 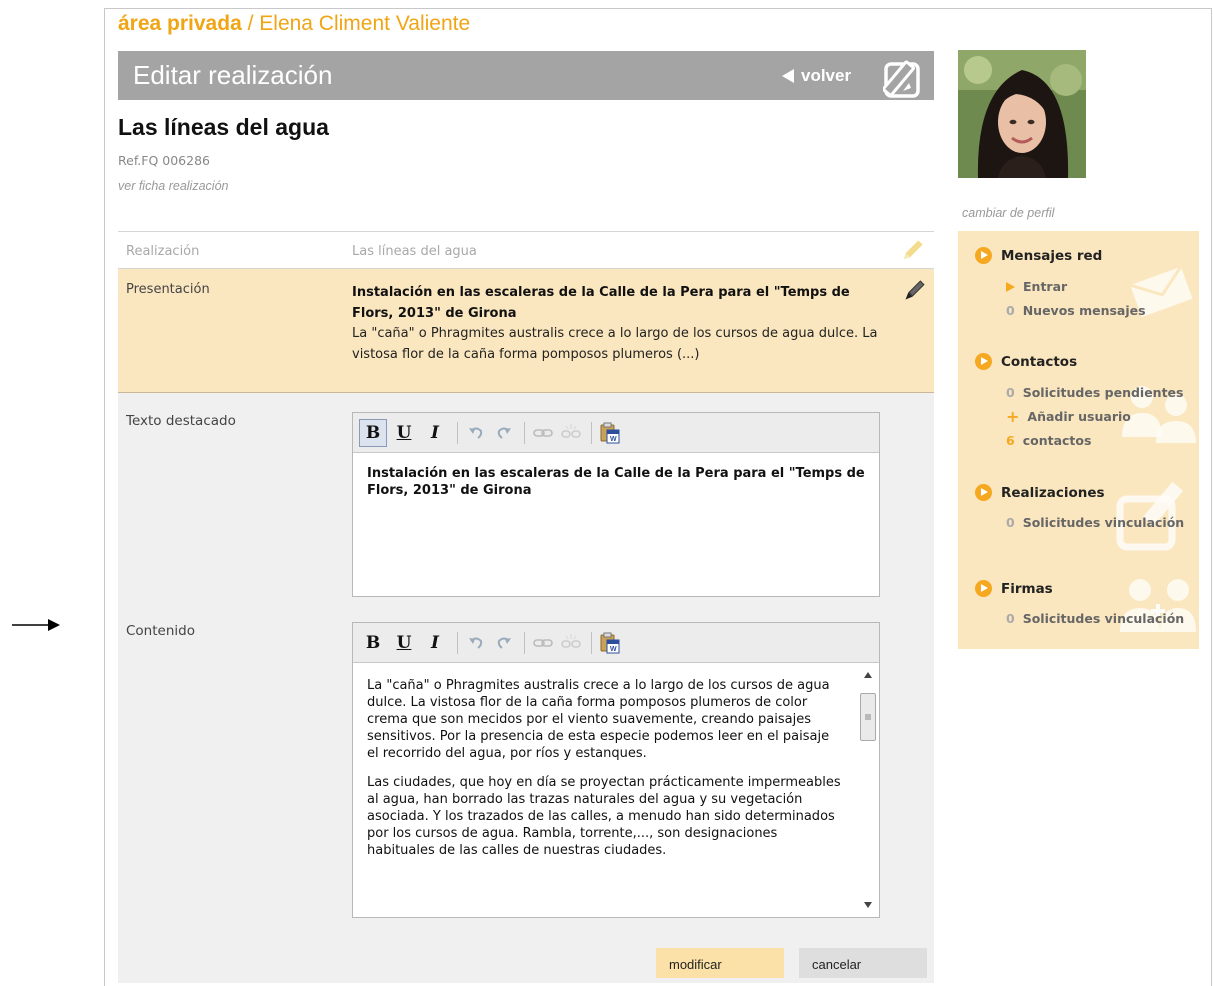 I want to click on realizaciones-requests-count: 0, so click(x=1010, y=522).